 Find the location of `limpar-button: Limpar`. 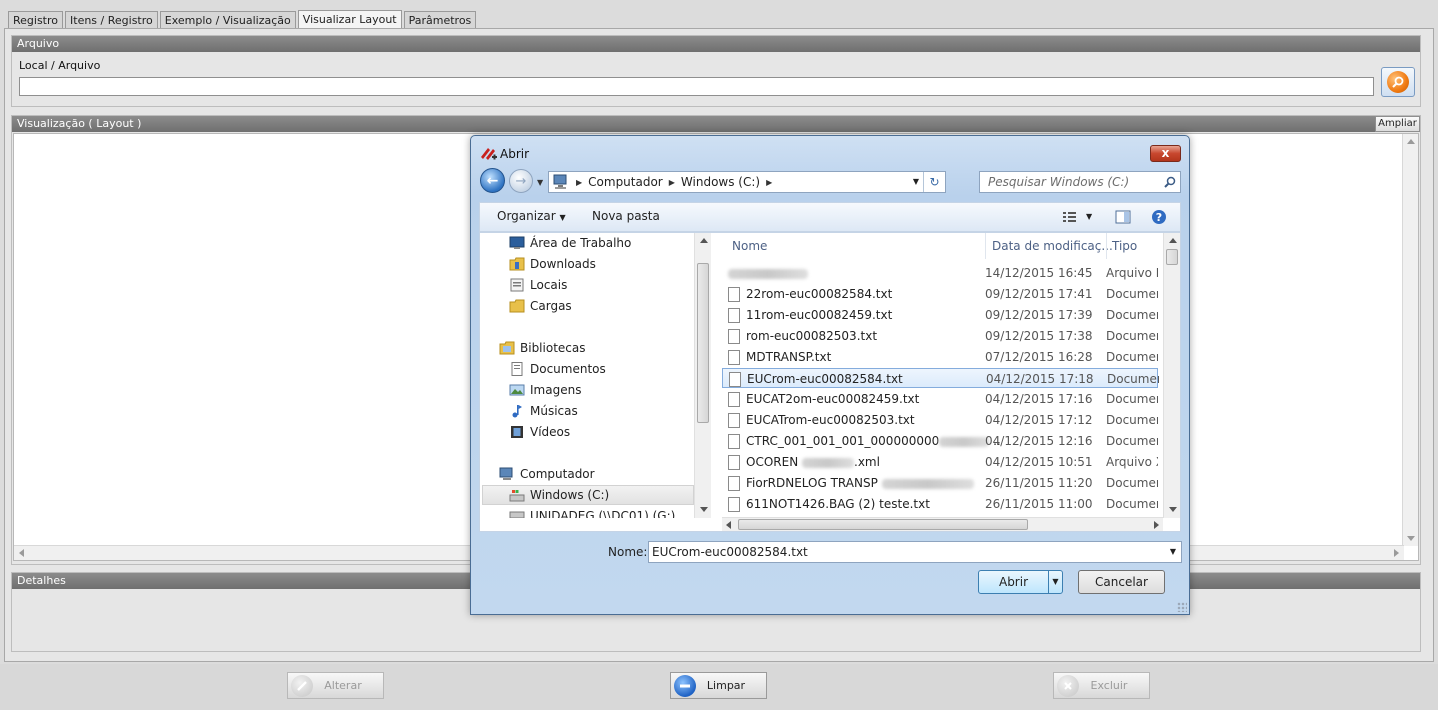

limpar-button: Limpar is located at coordinates (718, 685).